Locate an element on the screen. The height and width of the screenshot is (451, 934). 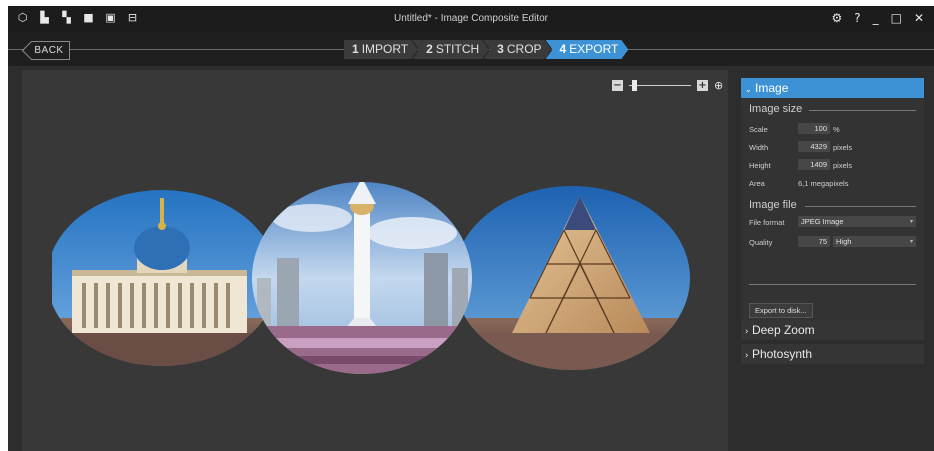
photosynth-section-header: › Photosynth is located at coordinates (832, 354).